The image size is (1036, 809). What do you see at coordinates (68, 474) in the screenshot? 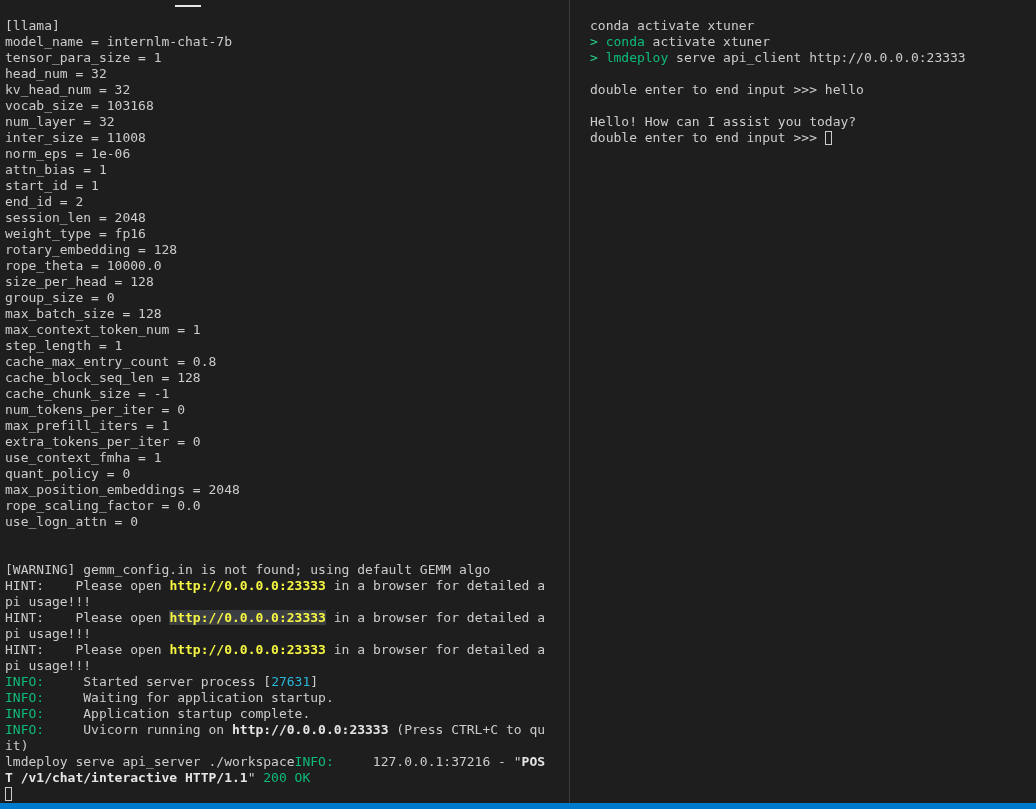
I see `terminal-line: quant_policy = 0` at bounding box center [68, 474].